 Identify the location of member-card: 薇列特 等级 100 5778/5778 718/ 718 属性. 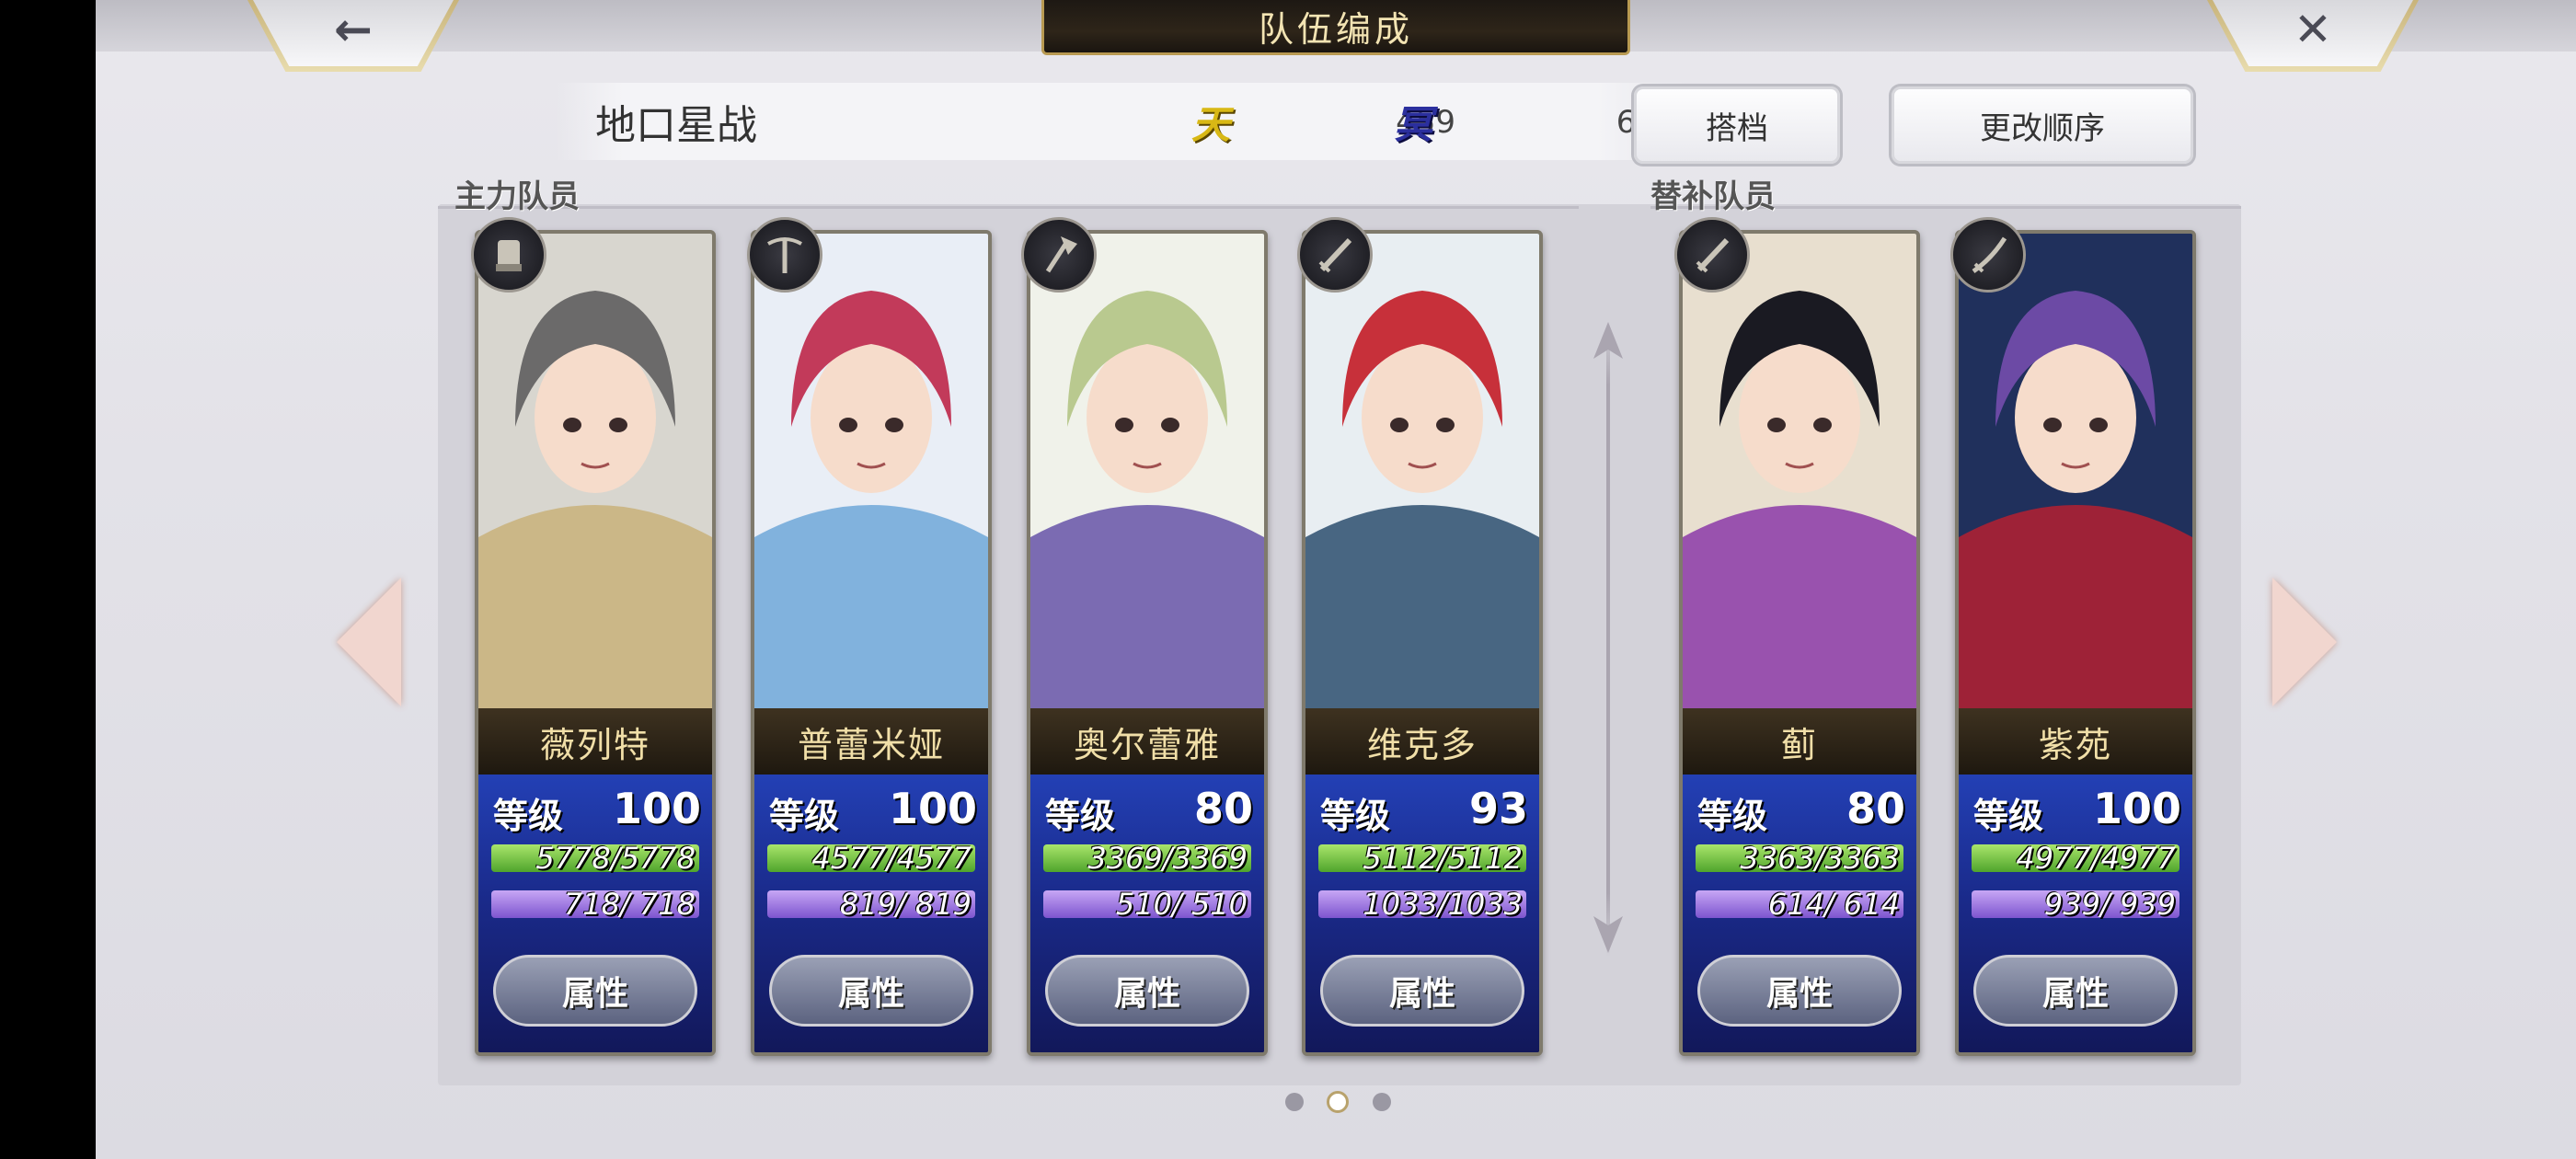
(595, 643).